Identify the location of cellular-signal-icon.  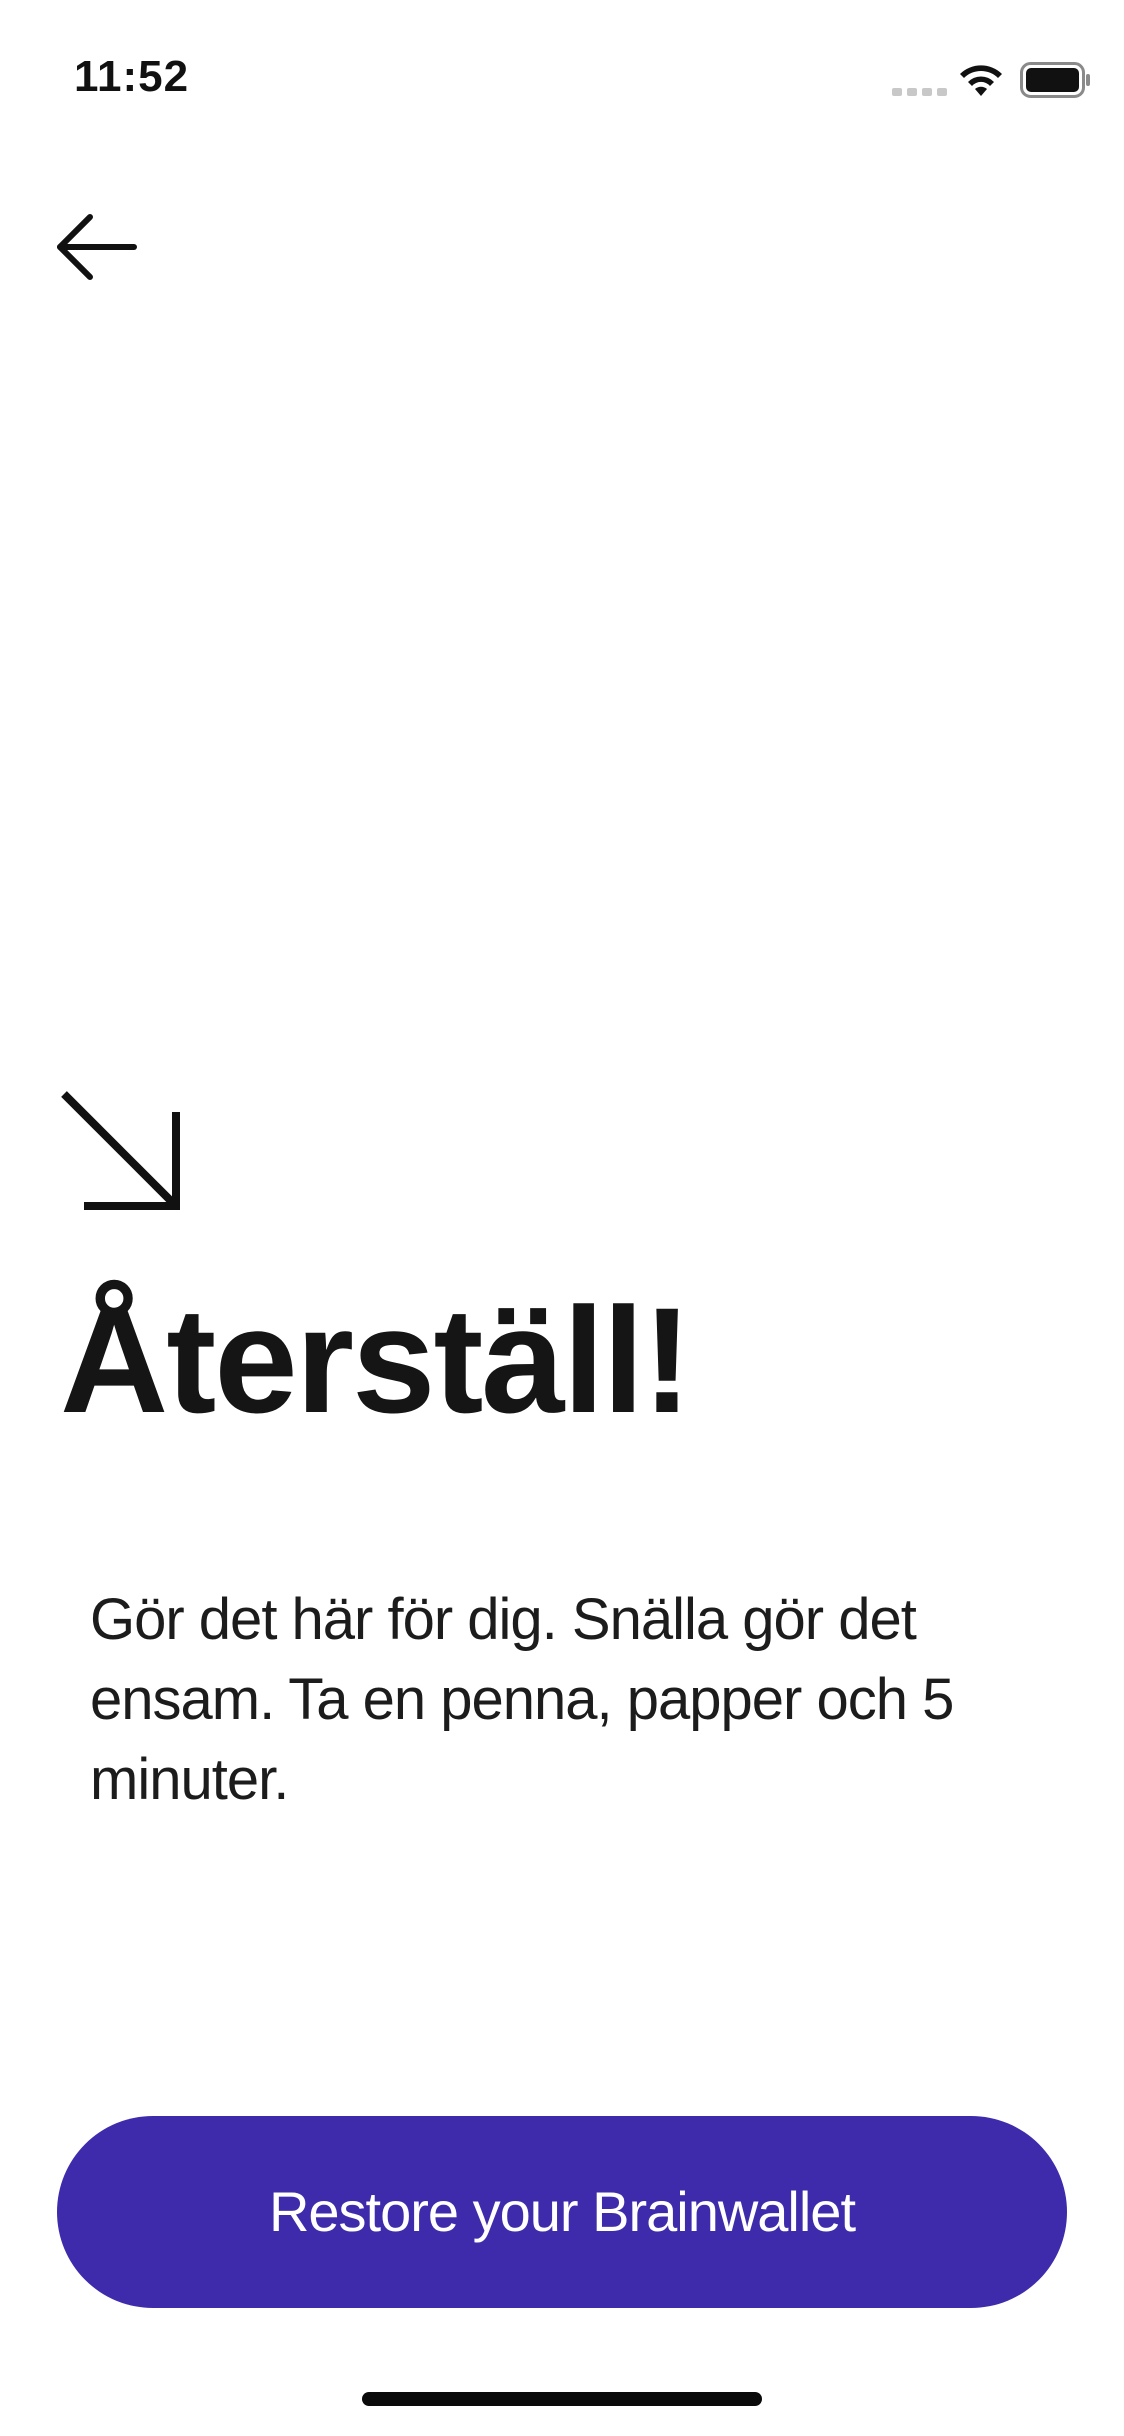
(919, 92).